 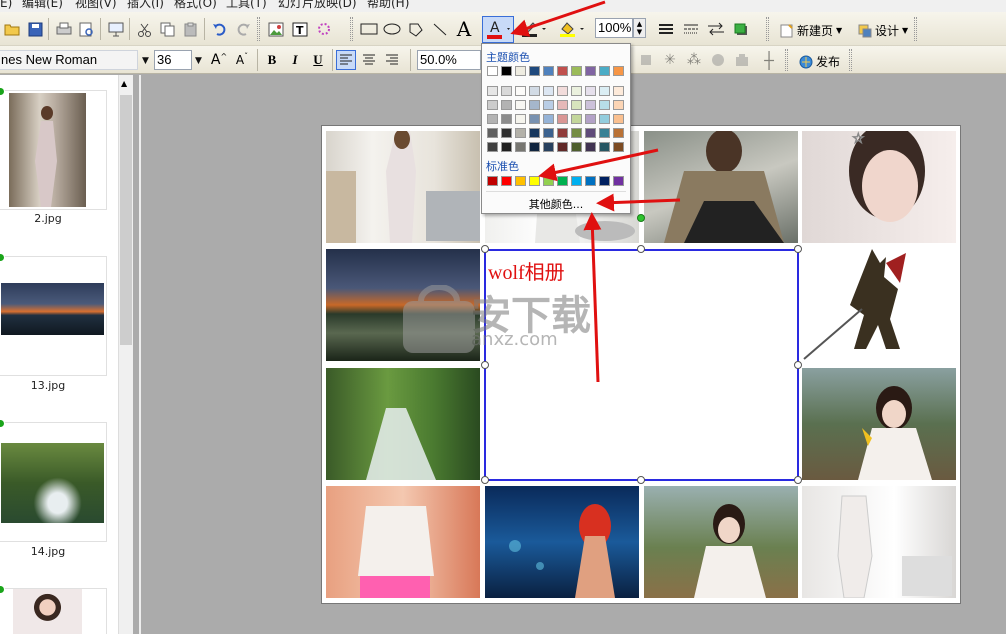 I want to click on photo-woman-autumn-leaf, so click(x=879, y=424).